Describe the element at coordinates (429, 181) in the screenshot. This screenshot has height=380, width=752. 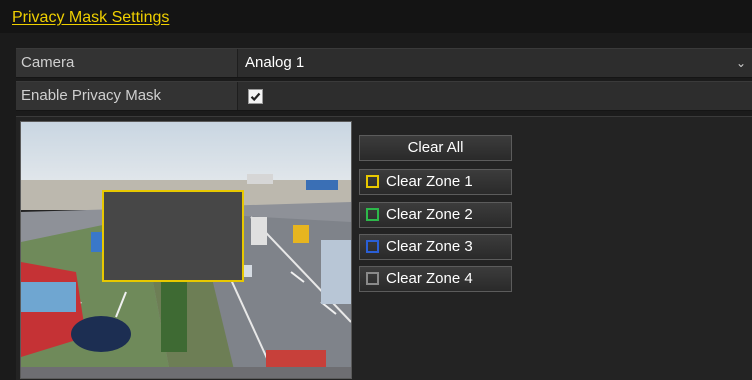
I see `clear-zone-1-label: Clear Zone 1` at that location.